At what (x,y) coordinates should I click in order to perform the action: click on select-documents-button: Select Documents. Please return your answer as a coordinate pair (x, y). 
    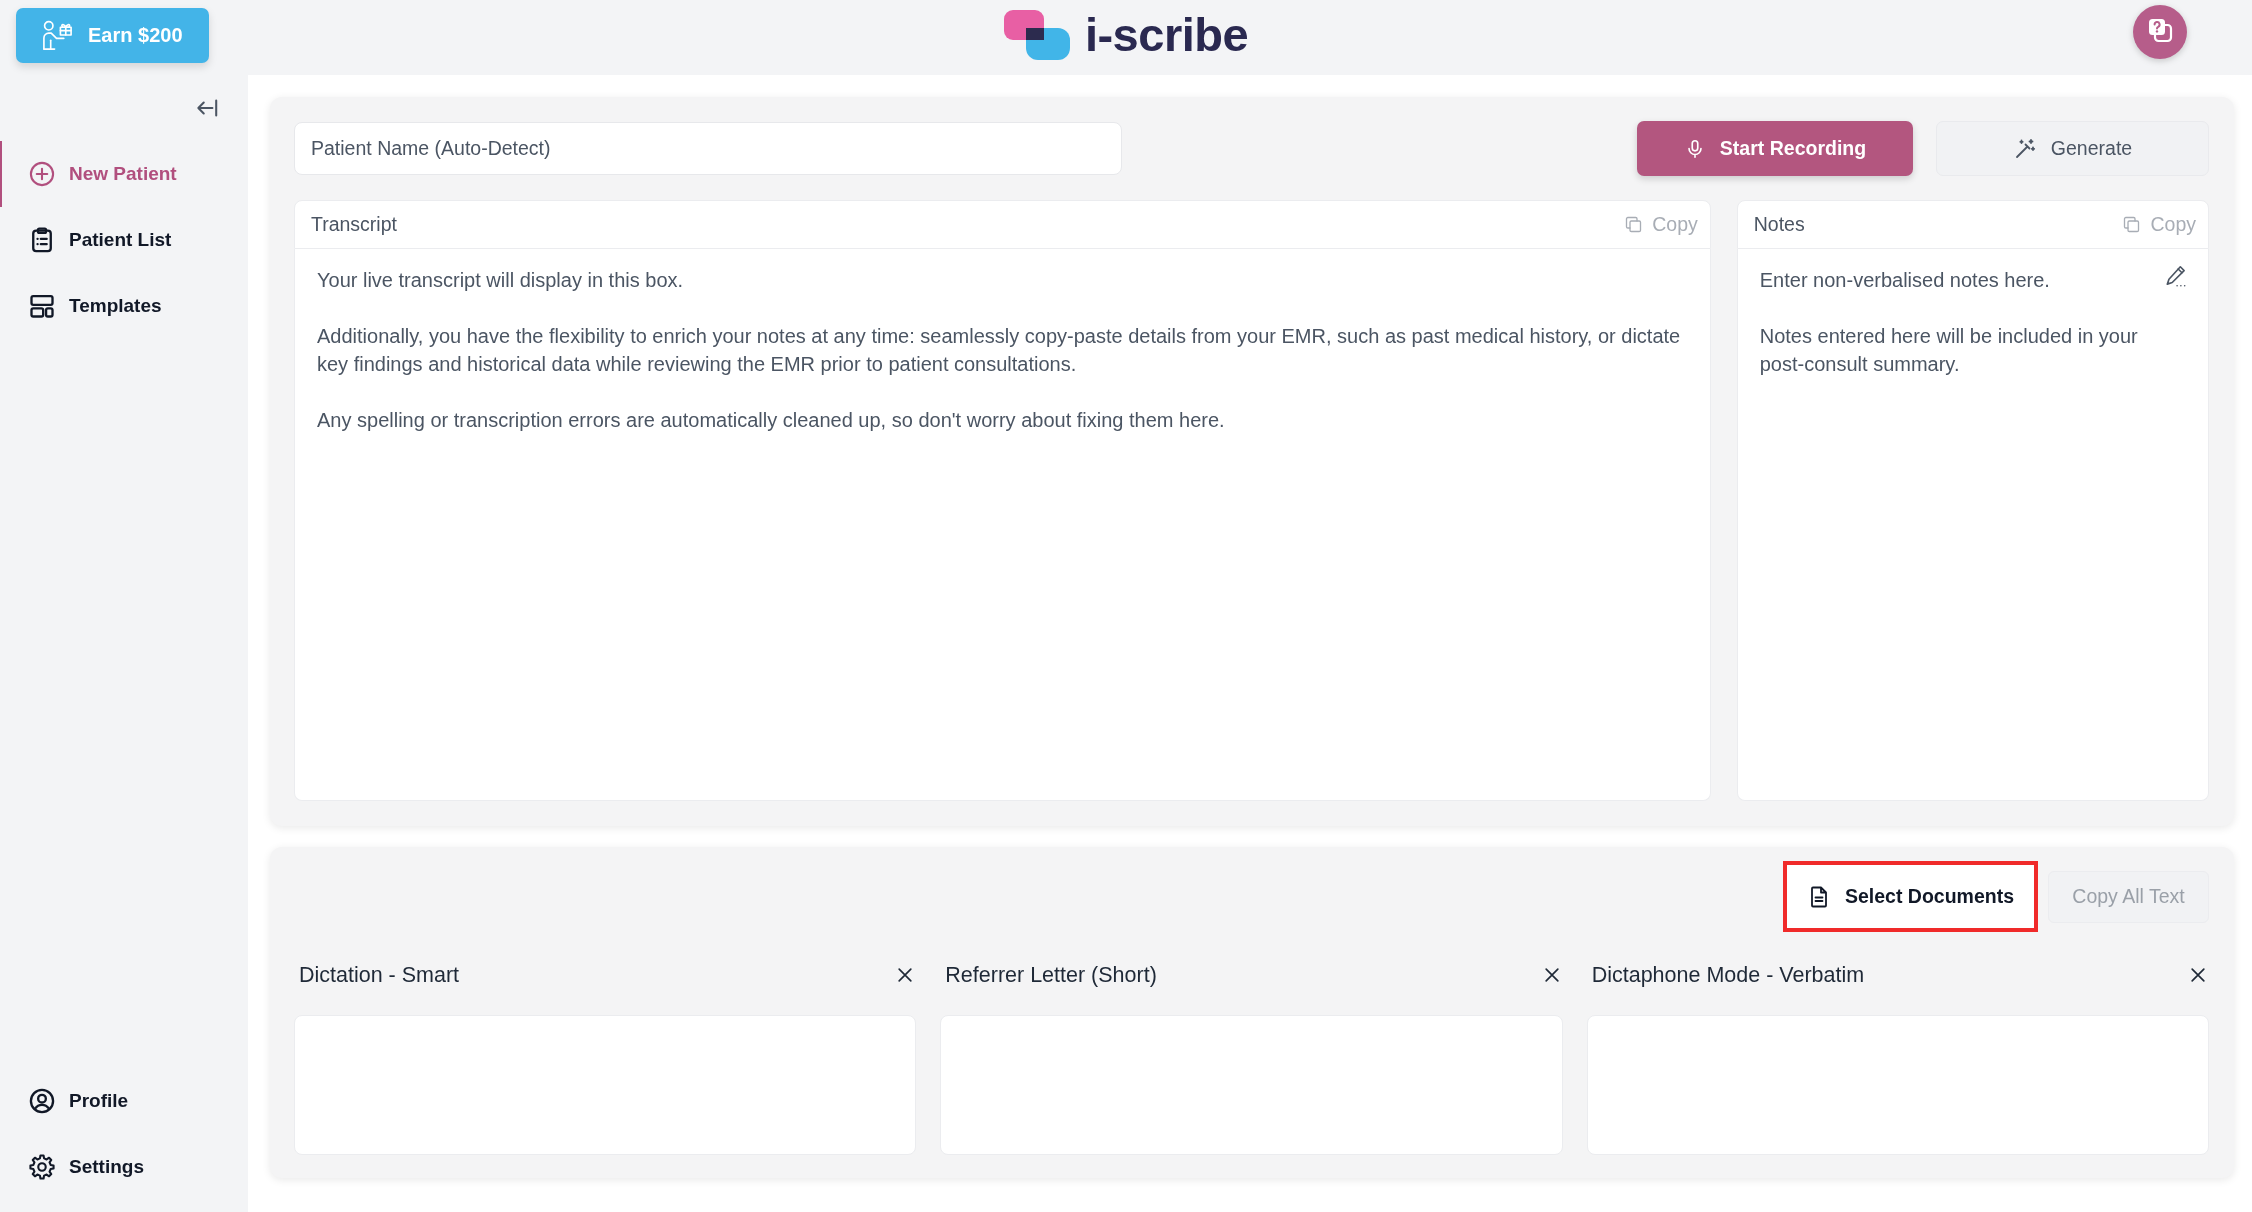
    Looking at the image, I should click on (1910, 896).